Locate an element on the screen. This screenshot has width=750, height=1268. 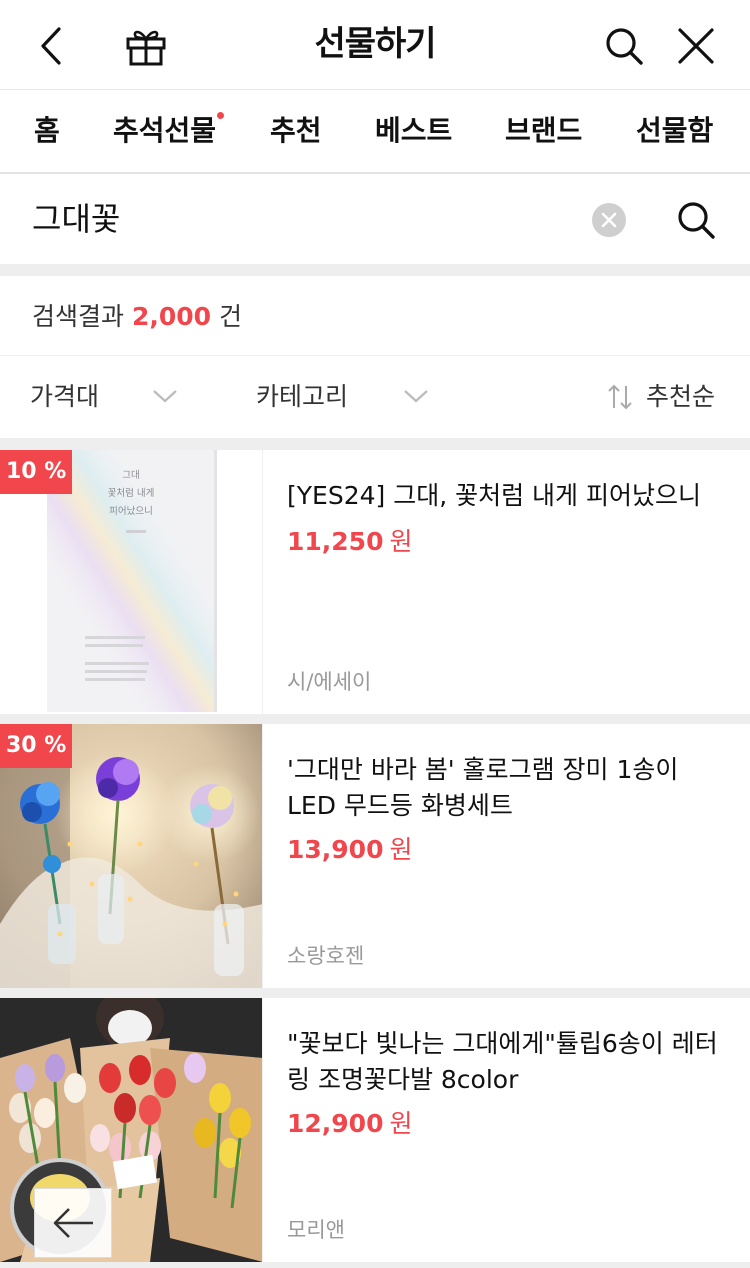
tab-chuseok-gift: 추석선물 is located at coordinates (169, 131).